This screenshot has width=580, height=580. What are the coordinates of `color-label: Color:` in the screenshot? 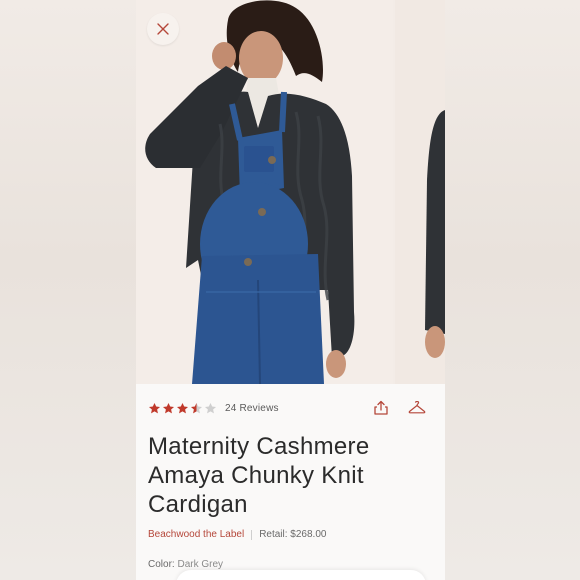 It's located at (161, 564).